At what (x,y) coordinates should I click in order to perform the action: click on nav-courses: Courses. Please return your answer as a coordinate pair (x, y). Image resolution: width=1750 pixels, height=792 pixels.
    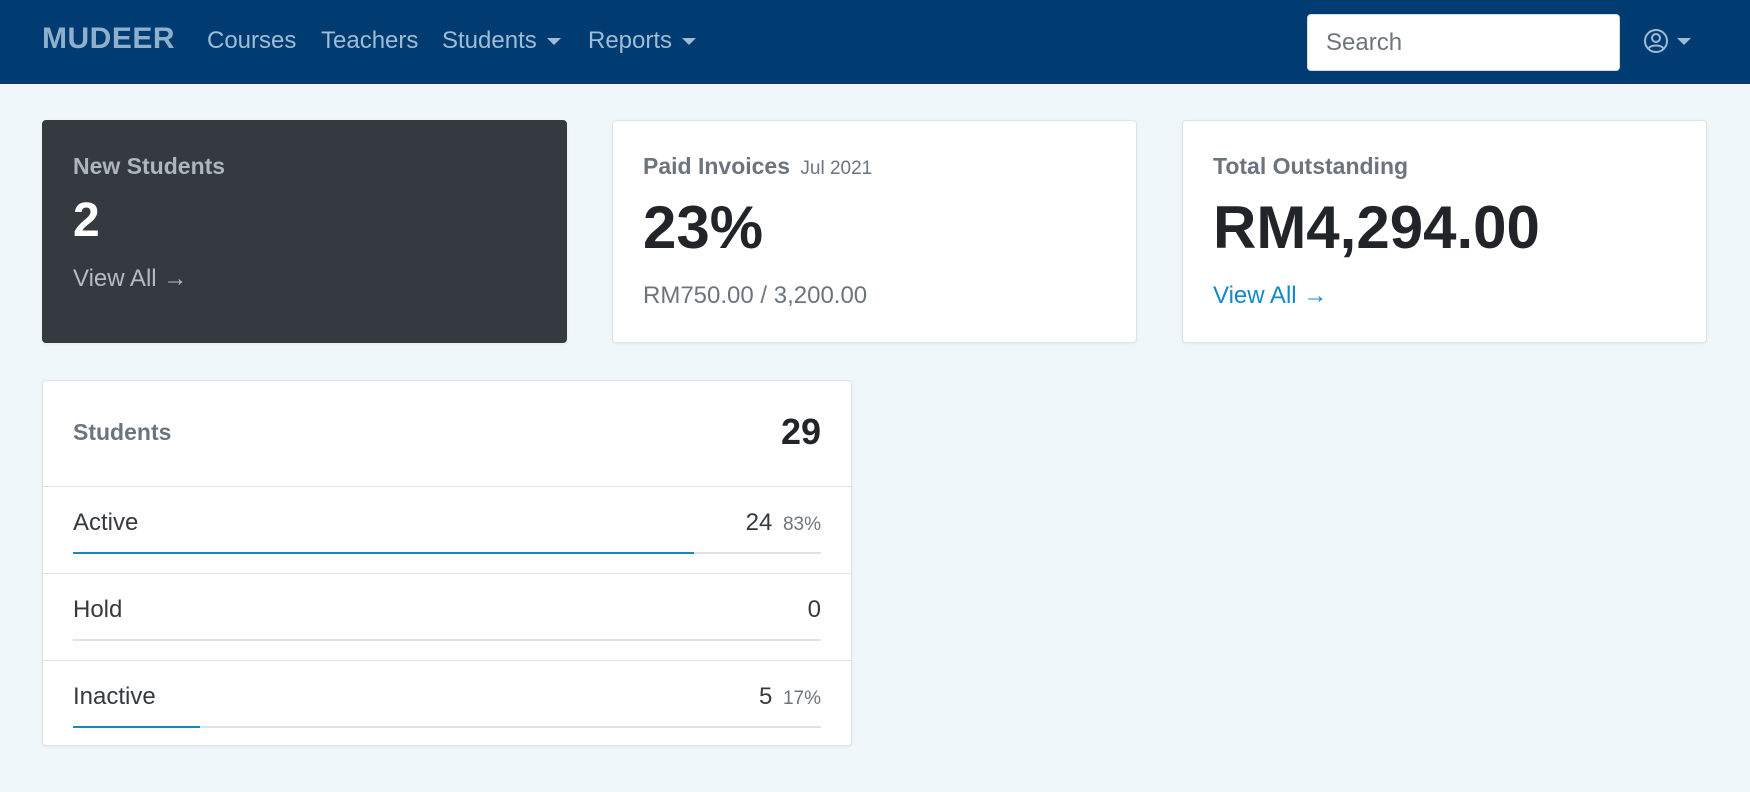
    Looking at the image, I should click on (251, 41).